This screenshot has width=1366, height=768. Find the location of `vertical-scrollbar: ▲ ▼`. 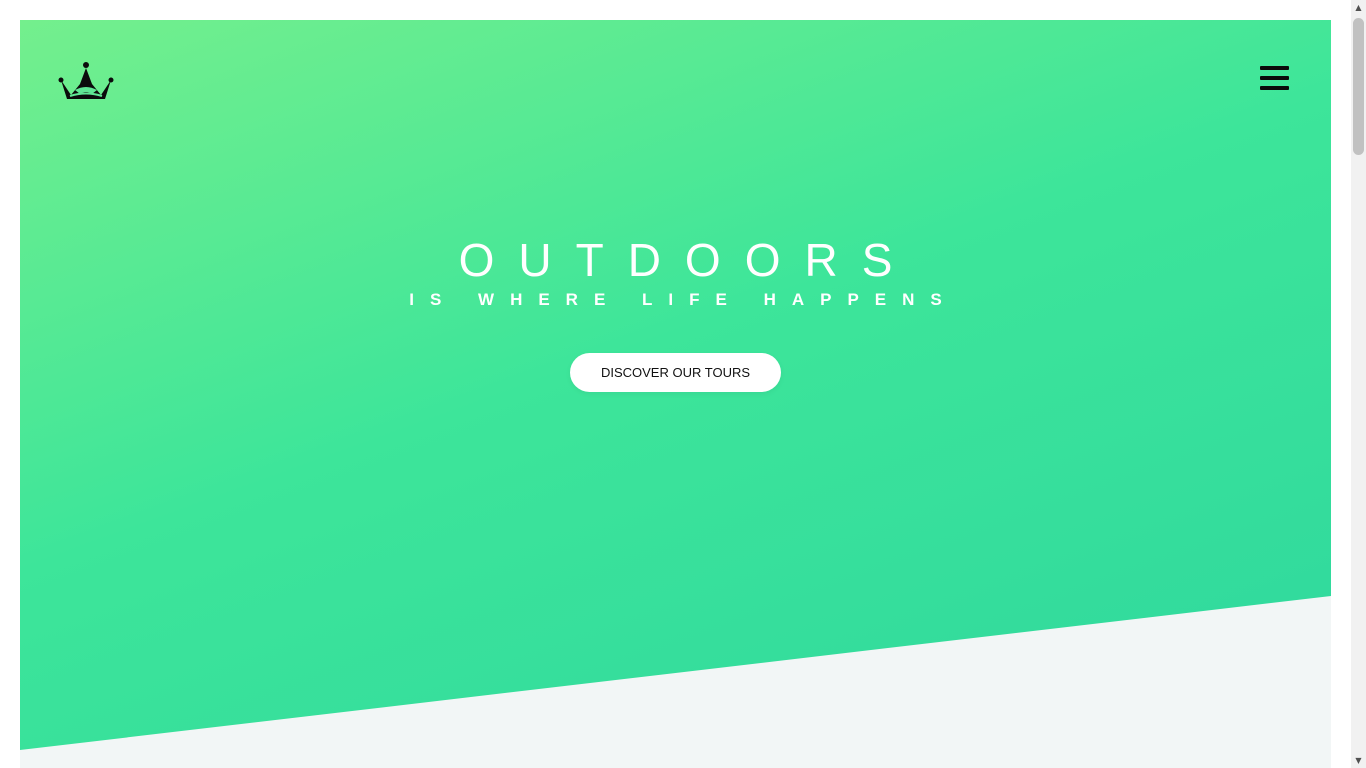

vertical-scrollbar: ▲ ▼ is located at coordinates (1358, 384).